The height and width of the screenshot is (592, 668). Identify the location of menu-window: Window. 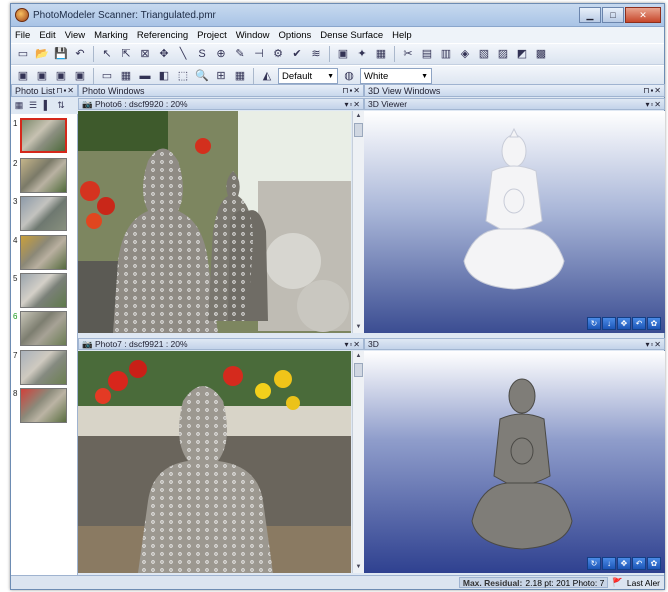
(253, 35).